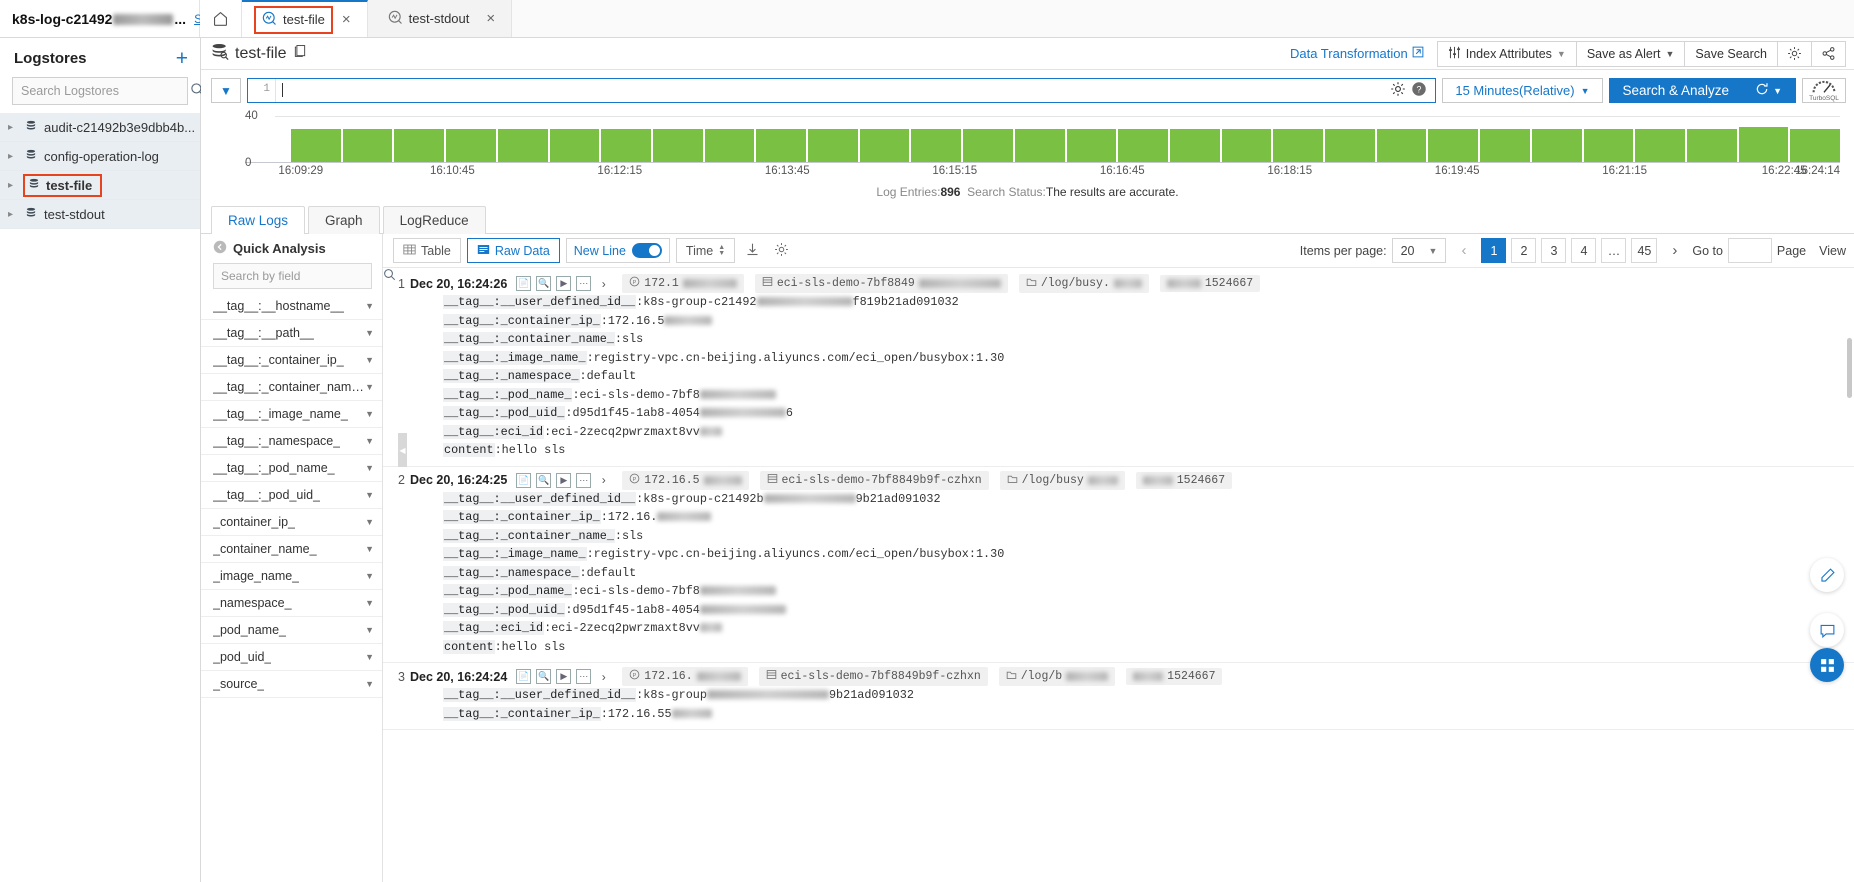 Image resolution: width=1854 pixels, height=882 pixels. I want to click on tab-graph: Graph, so click(344, 220).